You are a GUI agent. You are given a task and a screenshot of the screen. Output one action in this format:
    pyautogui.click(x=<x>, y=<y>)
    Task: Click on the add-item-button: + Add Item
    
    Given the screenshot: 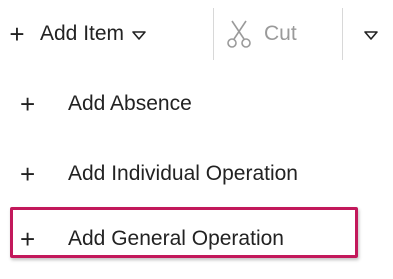 What is the action you would take?
    pyautogui.click(x=107, y=34)
    